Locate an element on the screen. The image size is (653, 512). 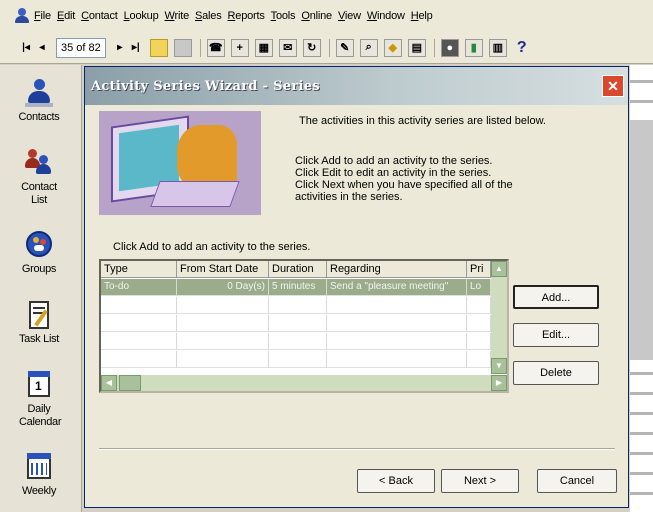
tag-icon: ◆ is located at coordinates (392, 47).